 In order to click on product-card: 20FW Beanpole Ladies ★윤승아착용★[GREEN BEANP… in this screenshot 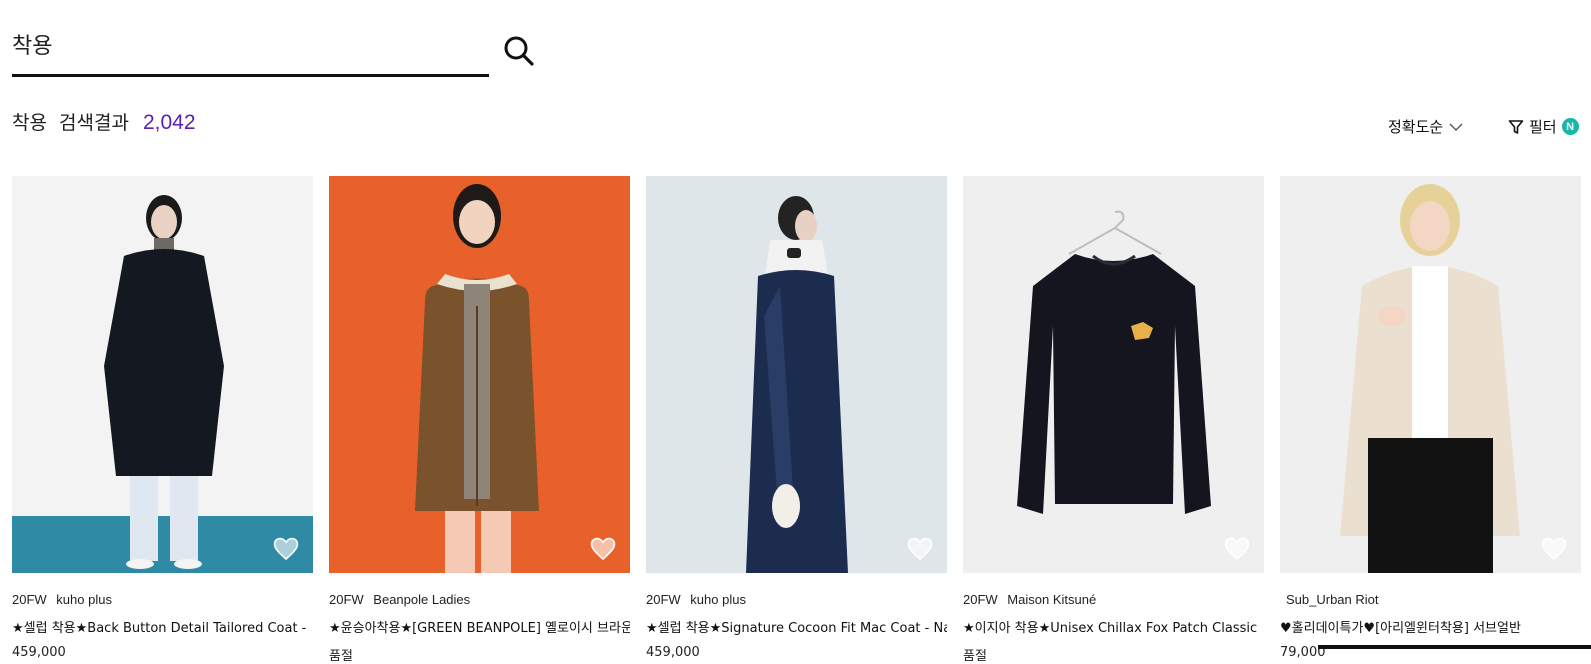, I will do `click(479, 420)`.